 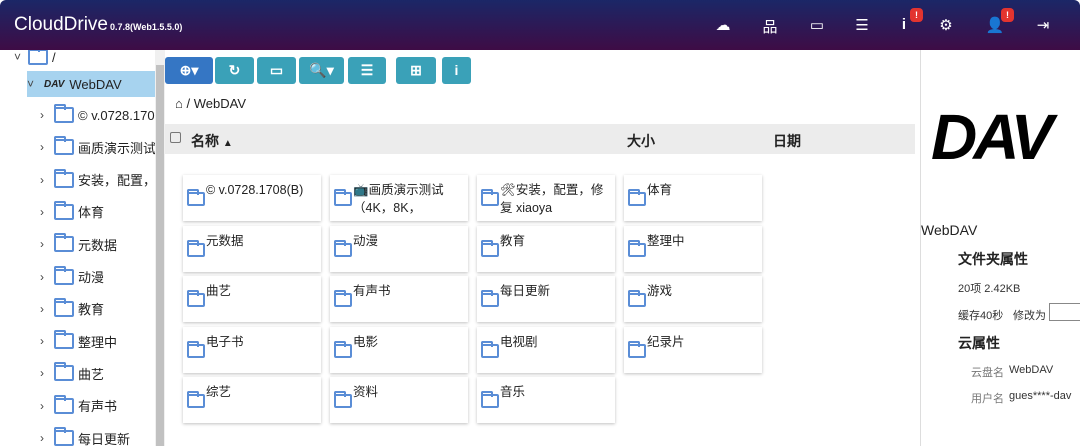 What do you see at coordinates (987, 399) in the screenshot?
I see `user-label: 用户名` at bounding box center [987, 399].